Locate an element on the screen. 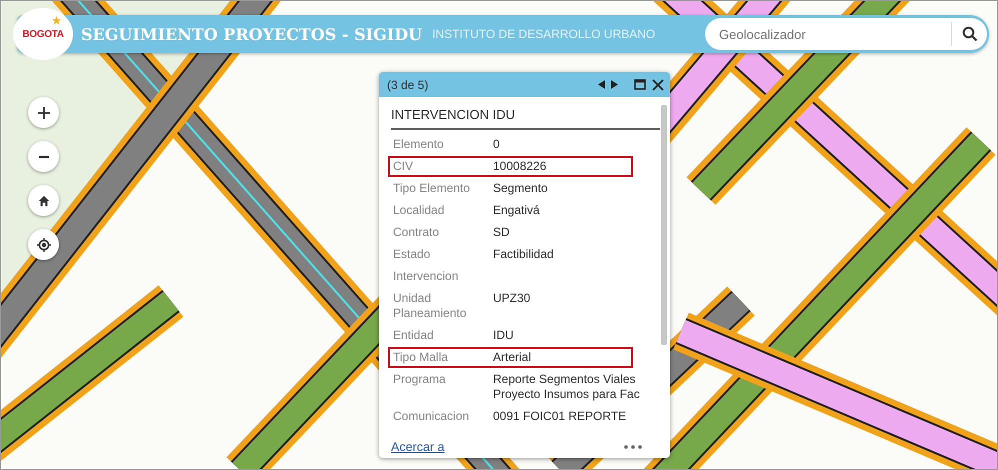 This screenshot has height=470, width=998. popup-title: INTERVENCION IDU is located at coordinates (525, 117).